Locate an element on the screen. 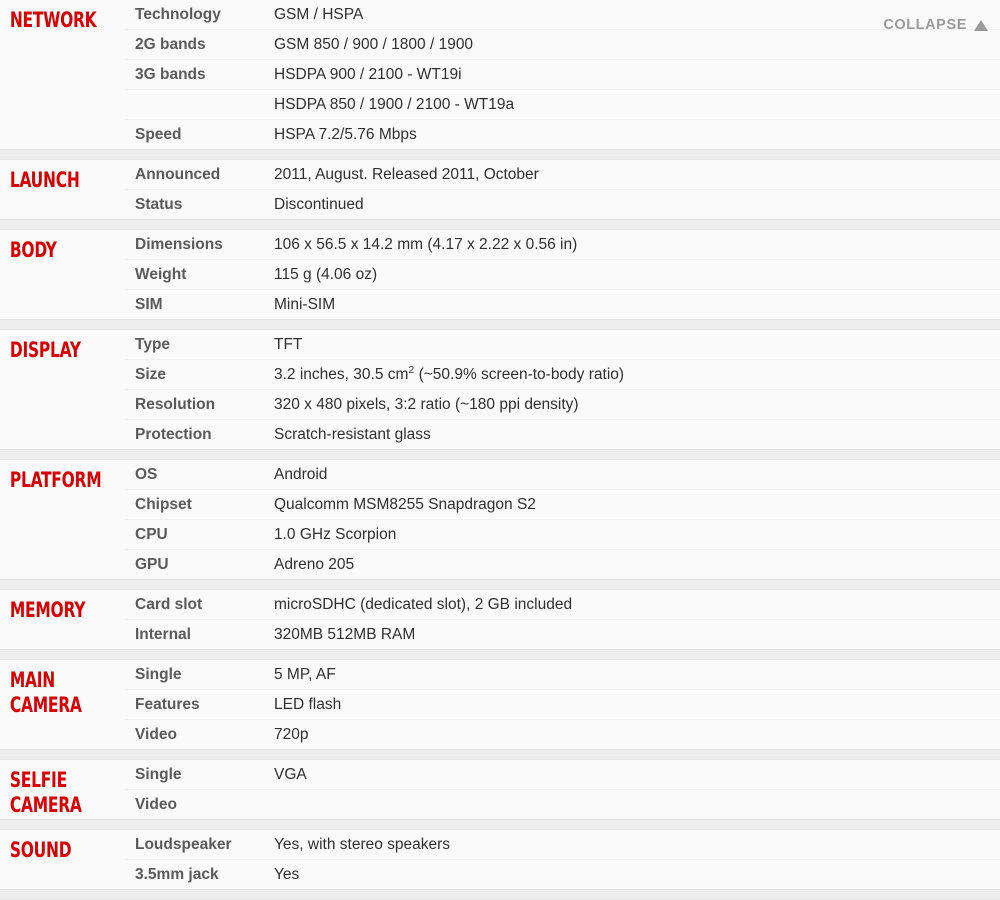  spec-label: Chipset is located at coordinates (163, 504).